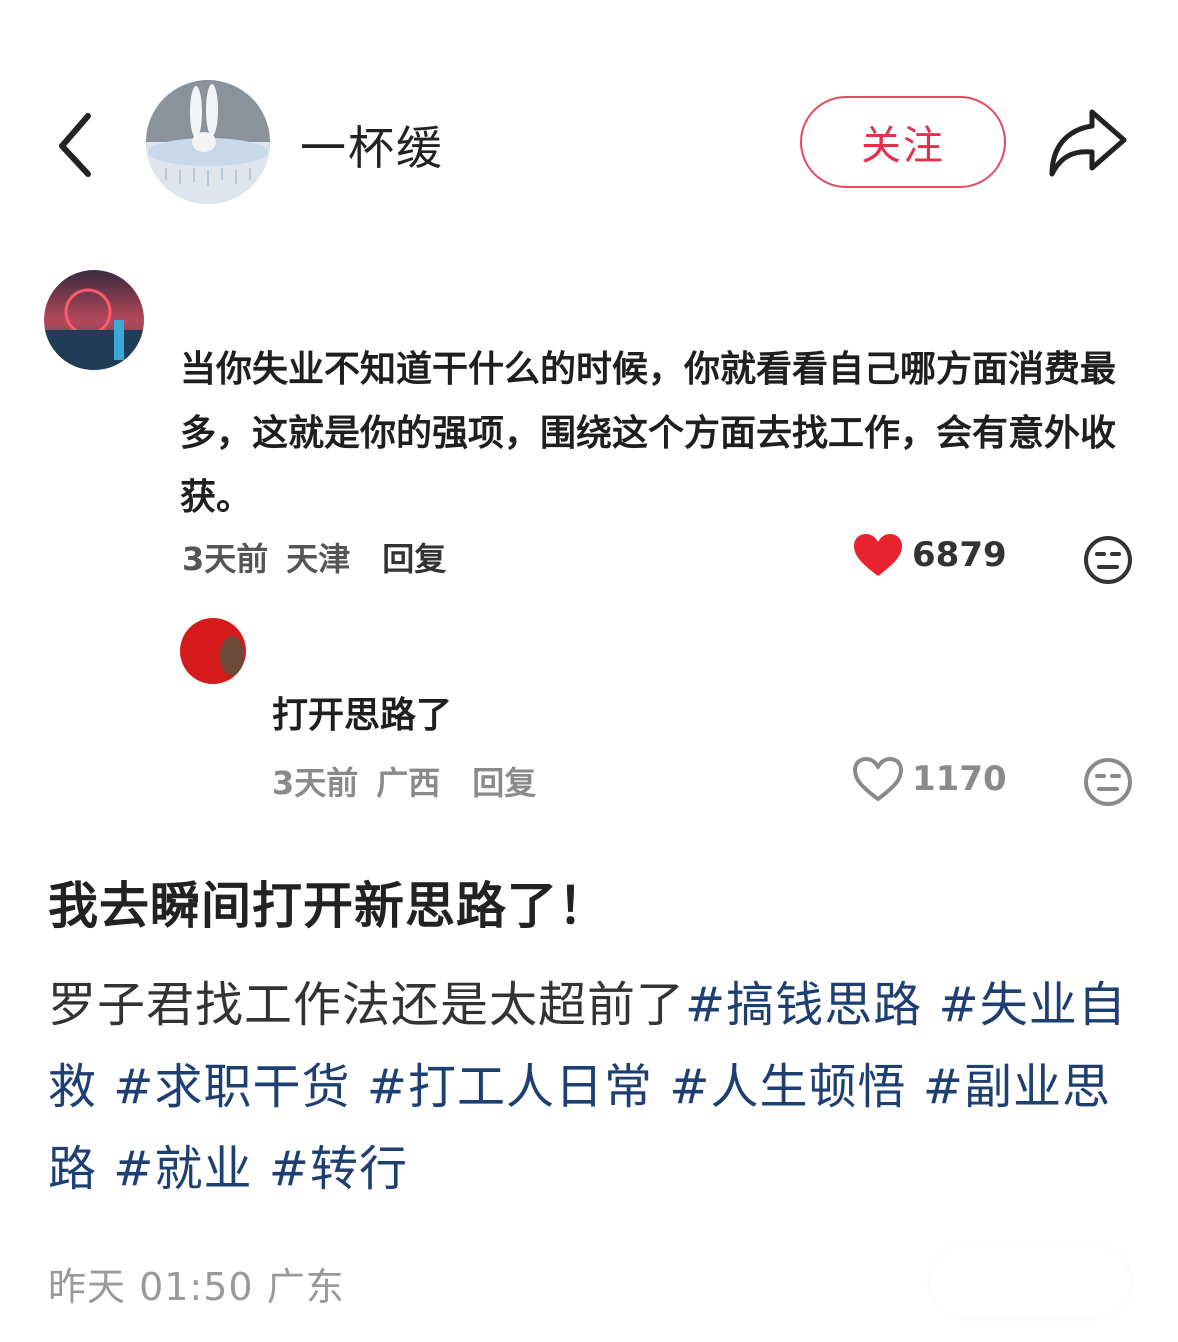 This screenshot has height=1342, width=1178. Describe the element at coordinates (903, 142) in the screenshot. I see `follow-button: 关注` at that location.